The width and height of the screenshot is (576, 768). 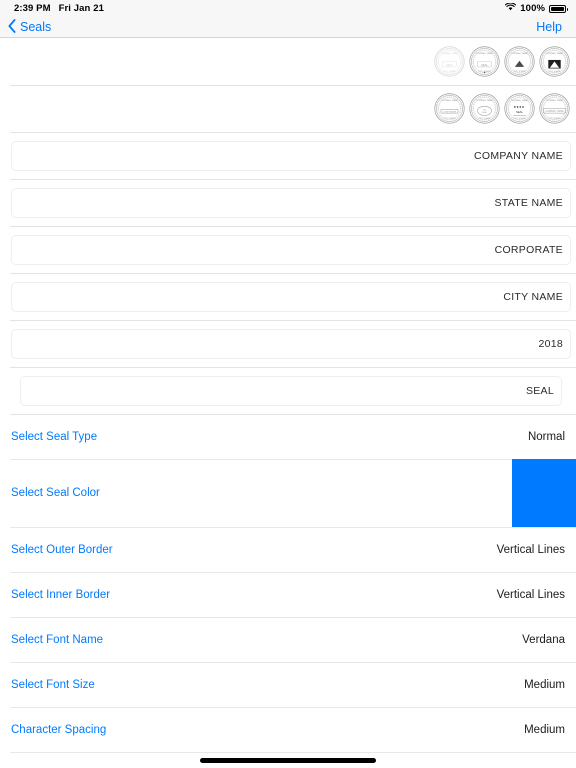 What do you see at coordinates (549, 27) in the screenshot?
I see `help-button: Help` at bounding box center [549, 27].